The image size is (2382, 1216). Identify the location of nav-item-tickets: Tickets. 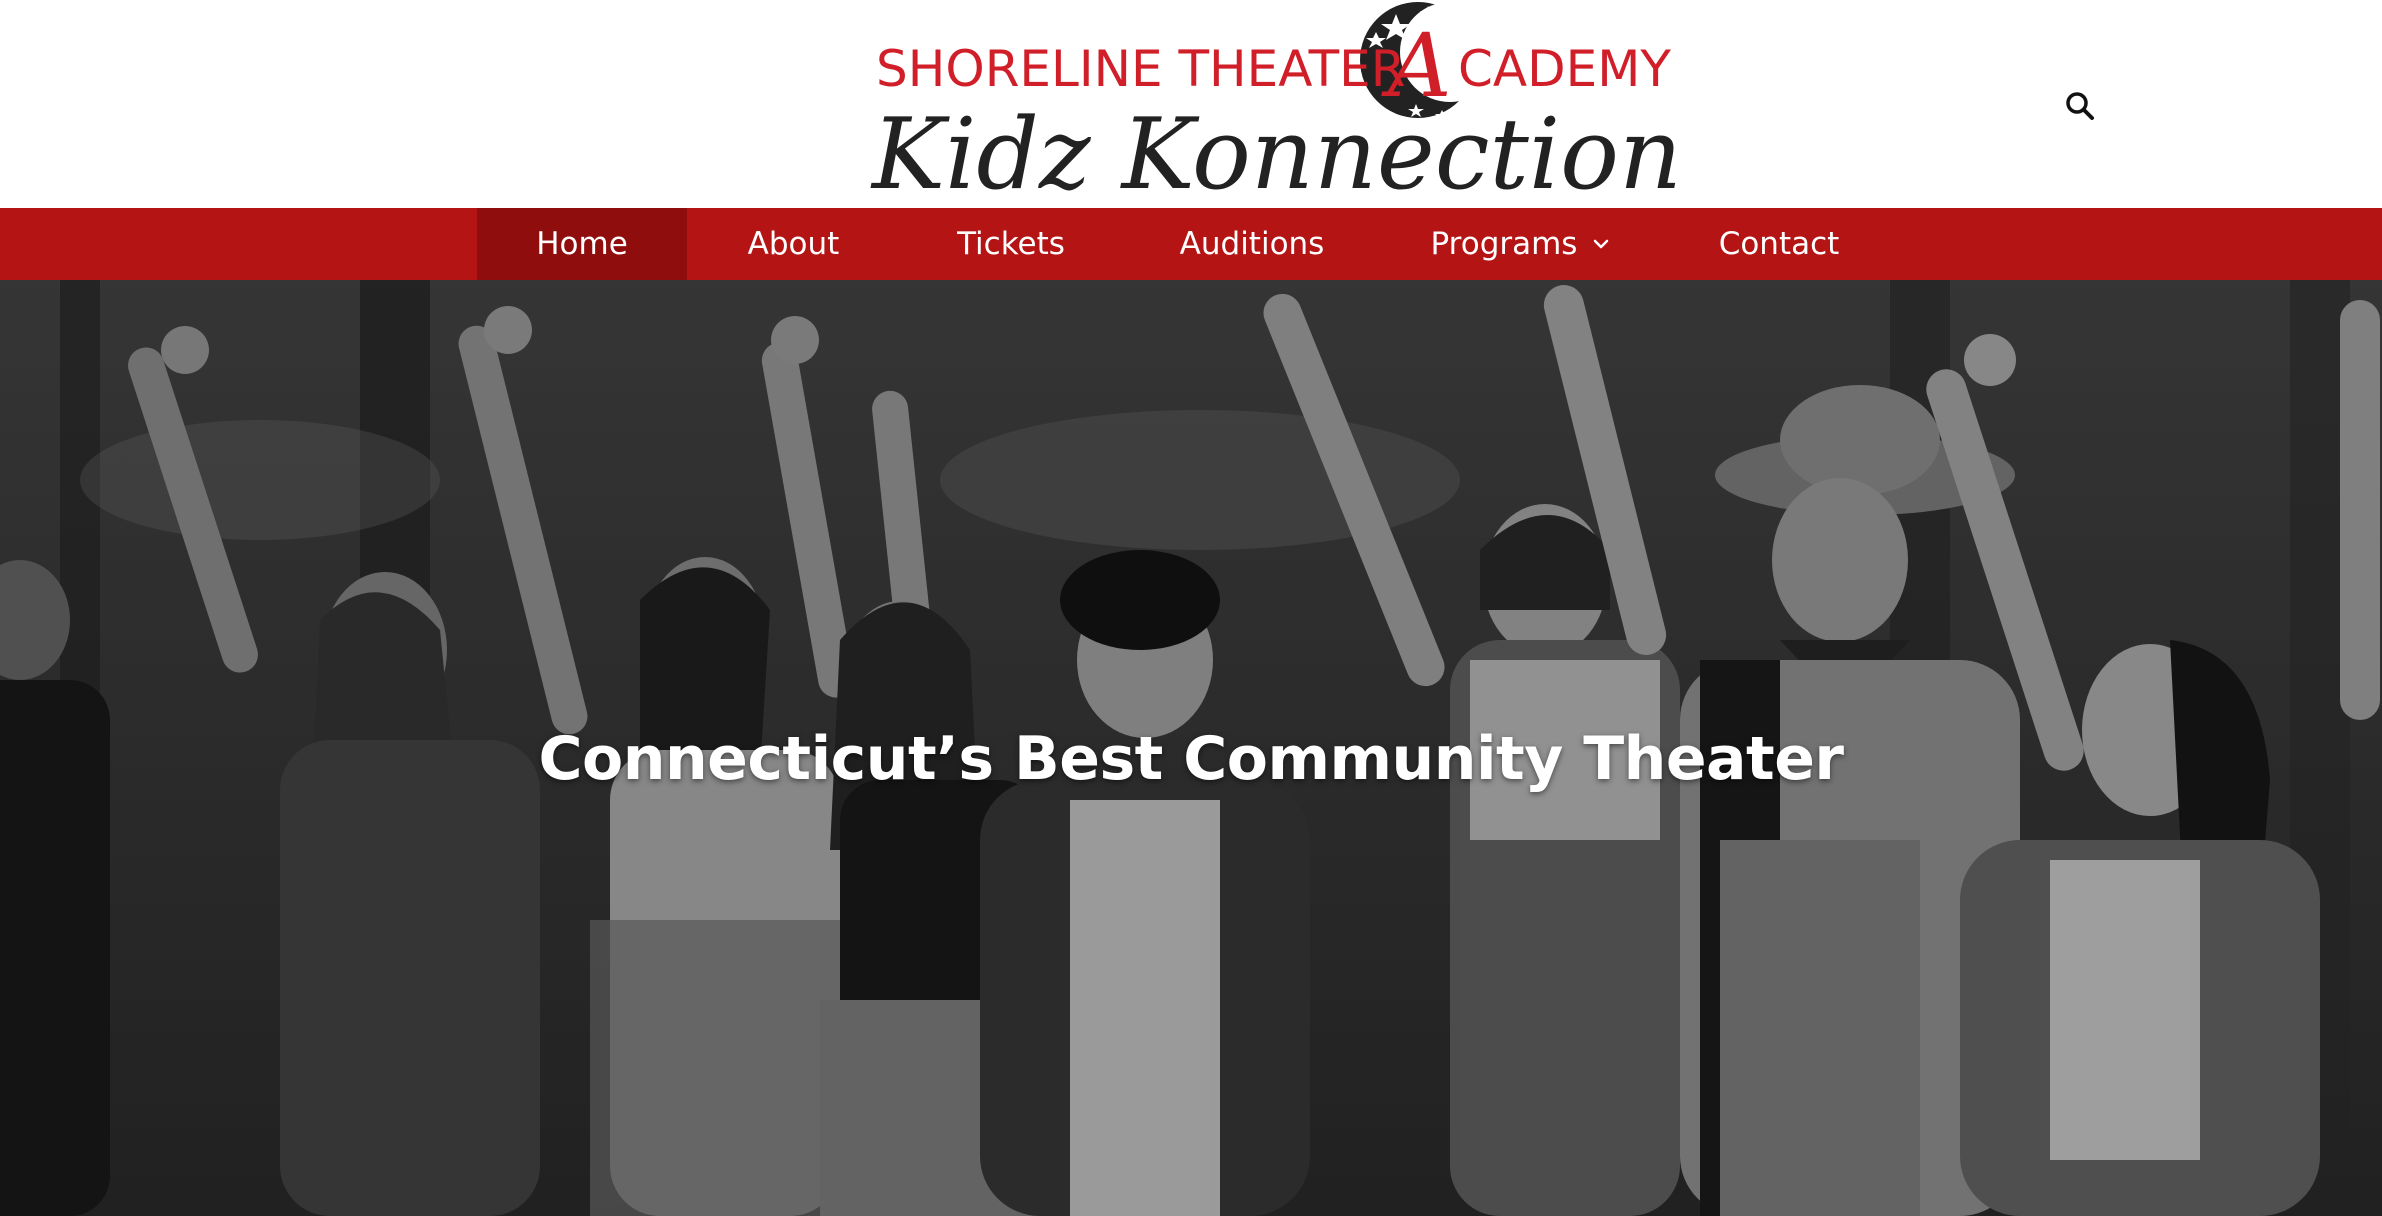
(1011, 244).